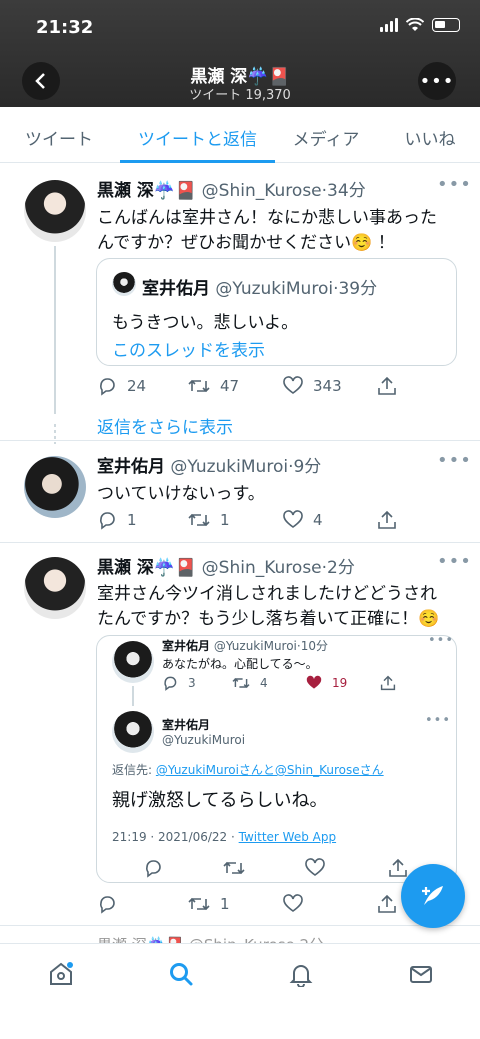 This screenshot has height=1039, width=480. Describe the element at coordinates (274, 289) in the screenshot. I see `quoted-author-handle: @YuzukiMuroi` at that location.